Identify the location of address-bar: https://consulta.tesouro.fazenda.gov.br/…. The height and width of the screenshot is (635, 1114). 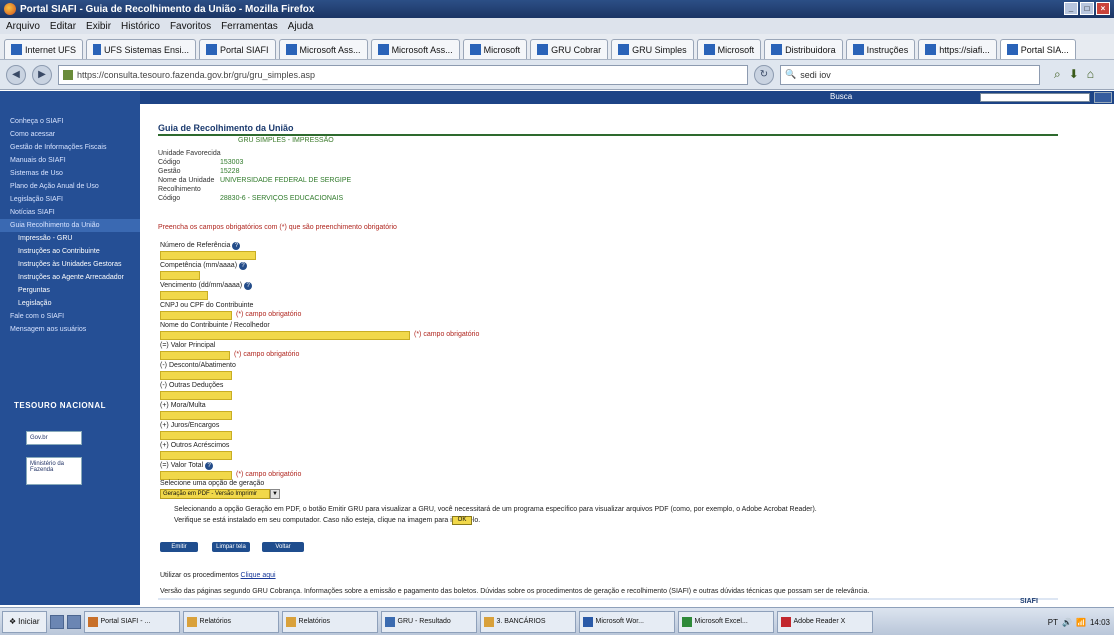
(403, 74).